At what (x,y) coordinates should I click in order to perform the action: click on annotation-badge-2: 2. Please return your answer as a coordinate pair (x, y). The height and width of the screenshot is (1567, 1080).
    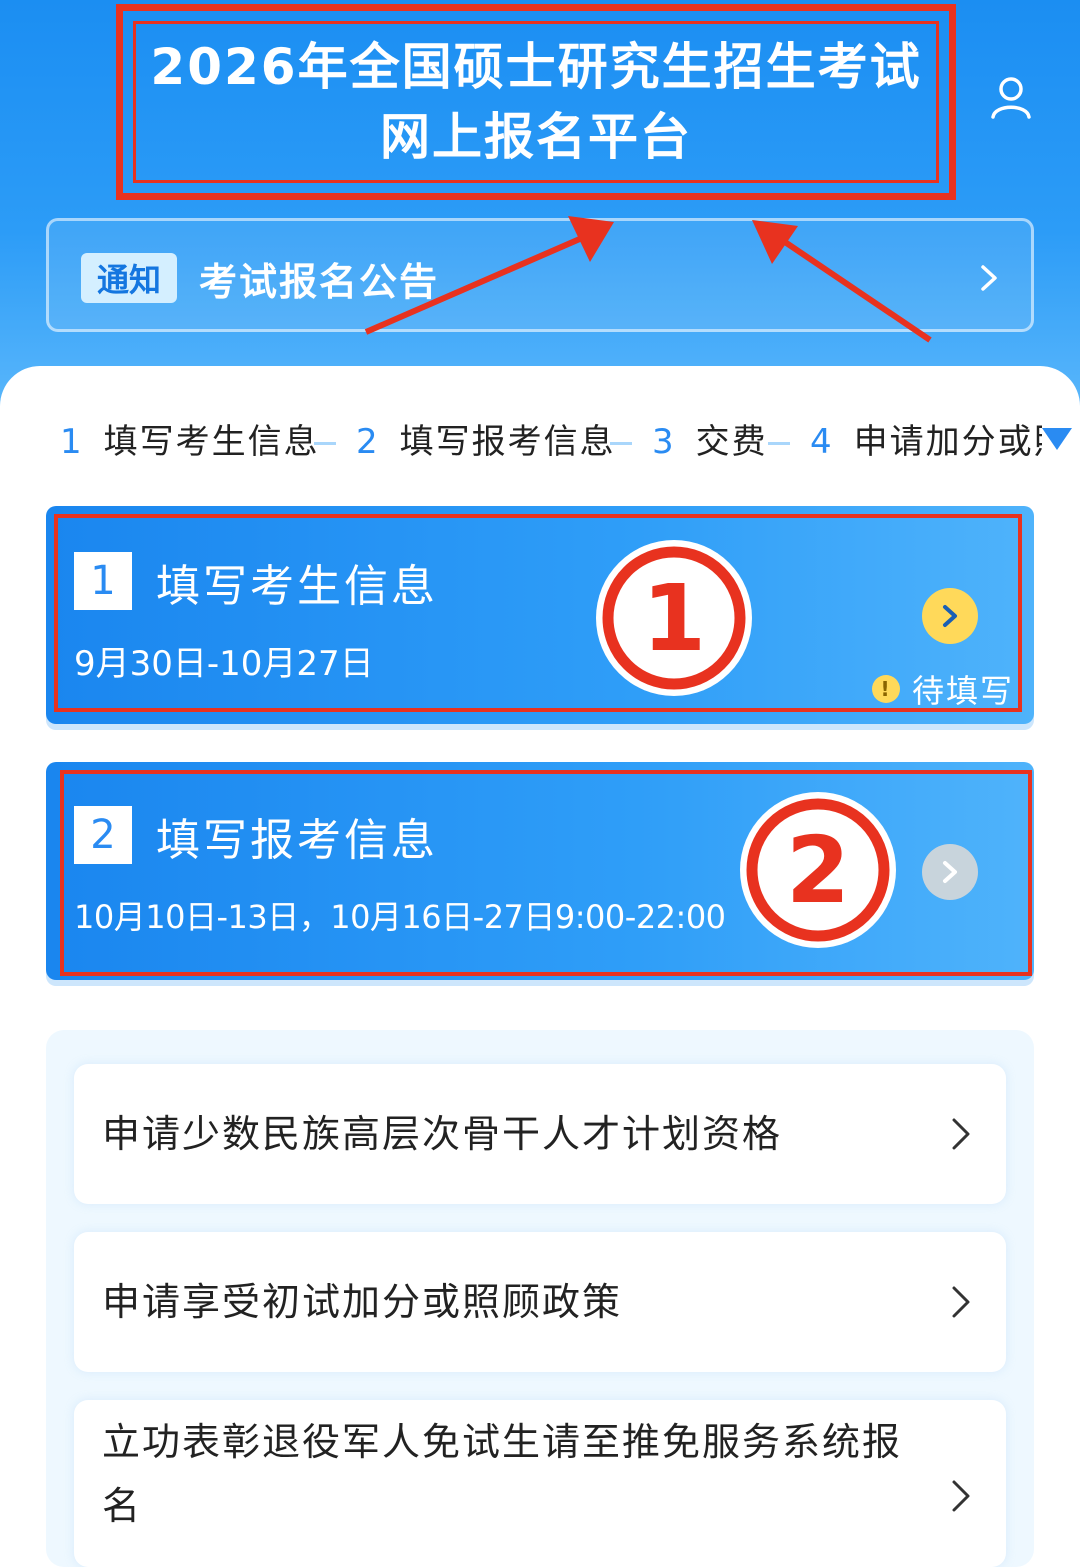
    Looking at the image, I should click on (818, 870).